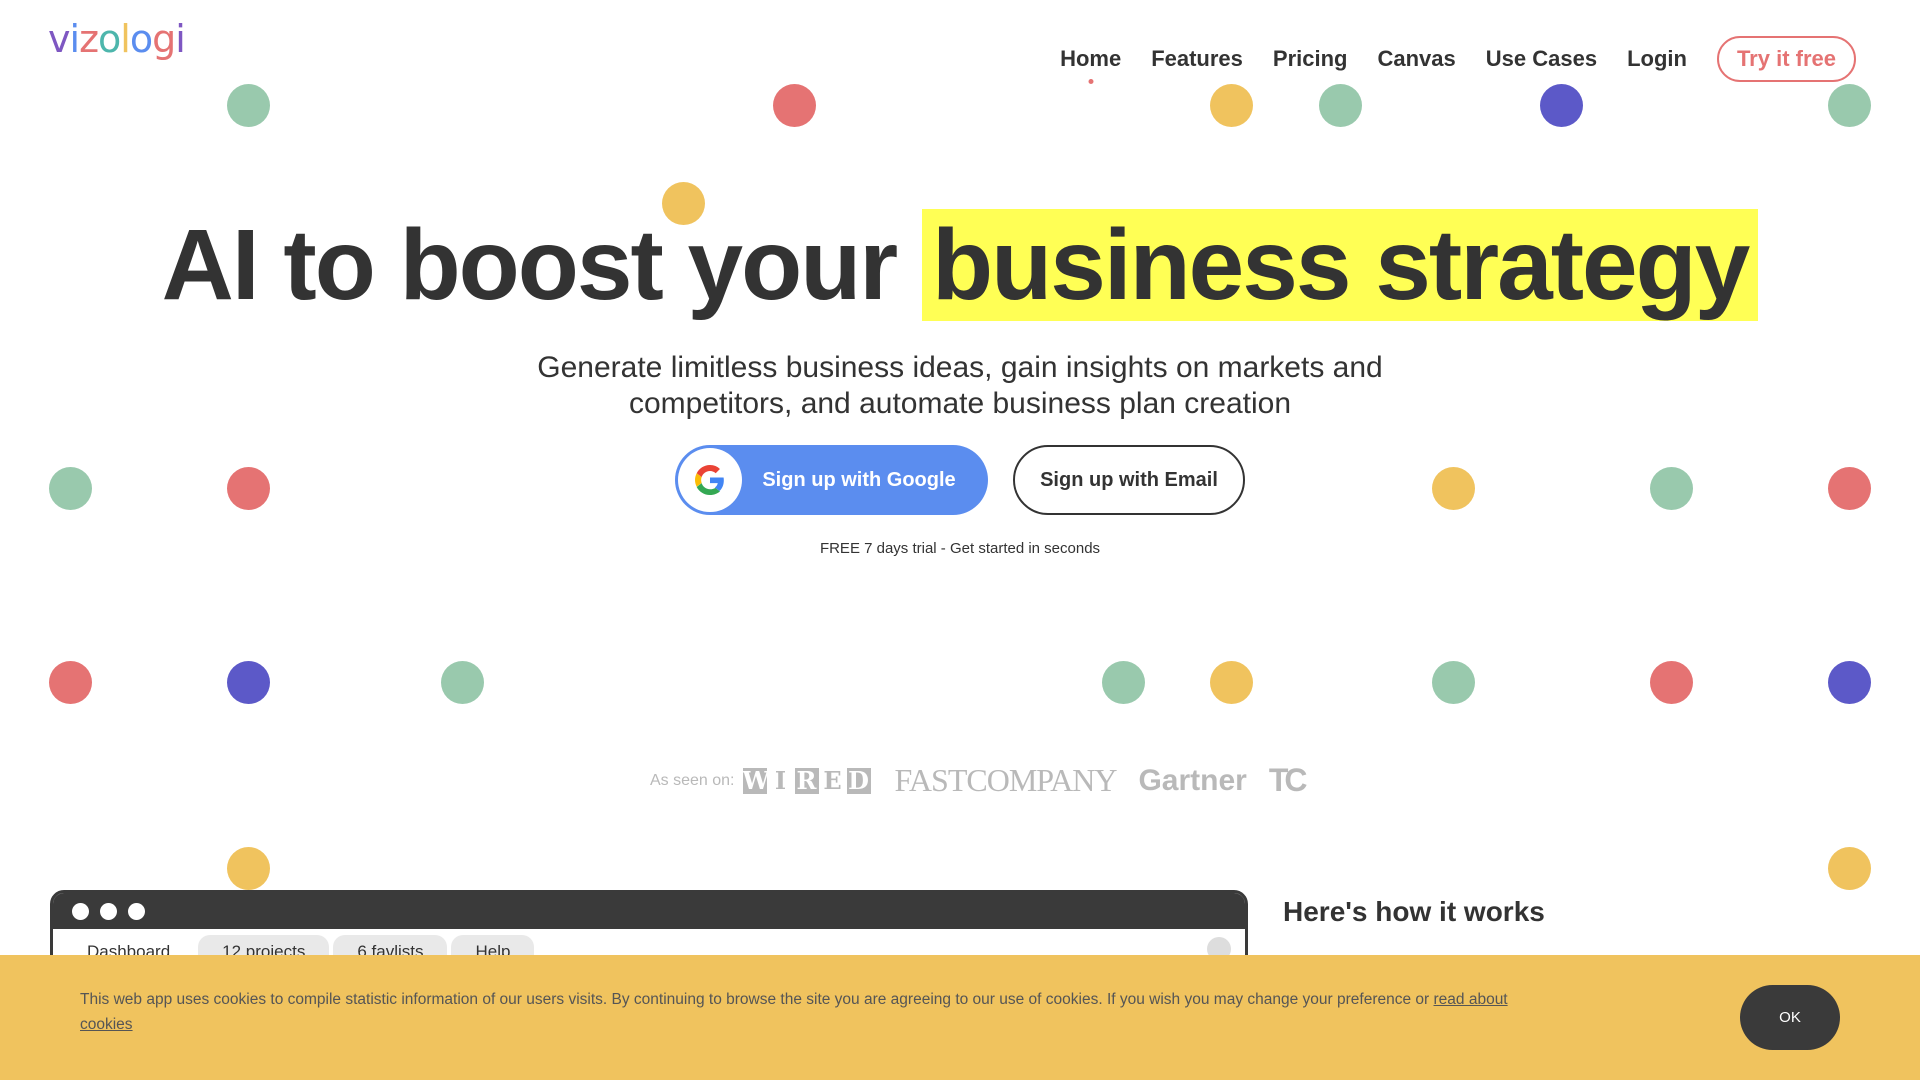 The image size is (1920, 1080). Describe the element at coordinates (59, 39) in the screenshot. I see `logo-letter: v` at that location.